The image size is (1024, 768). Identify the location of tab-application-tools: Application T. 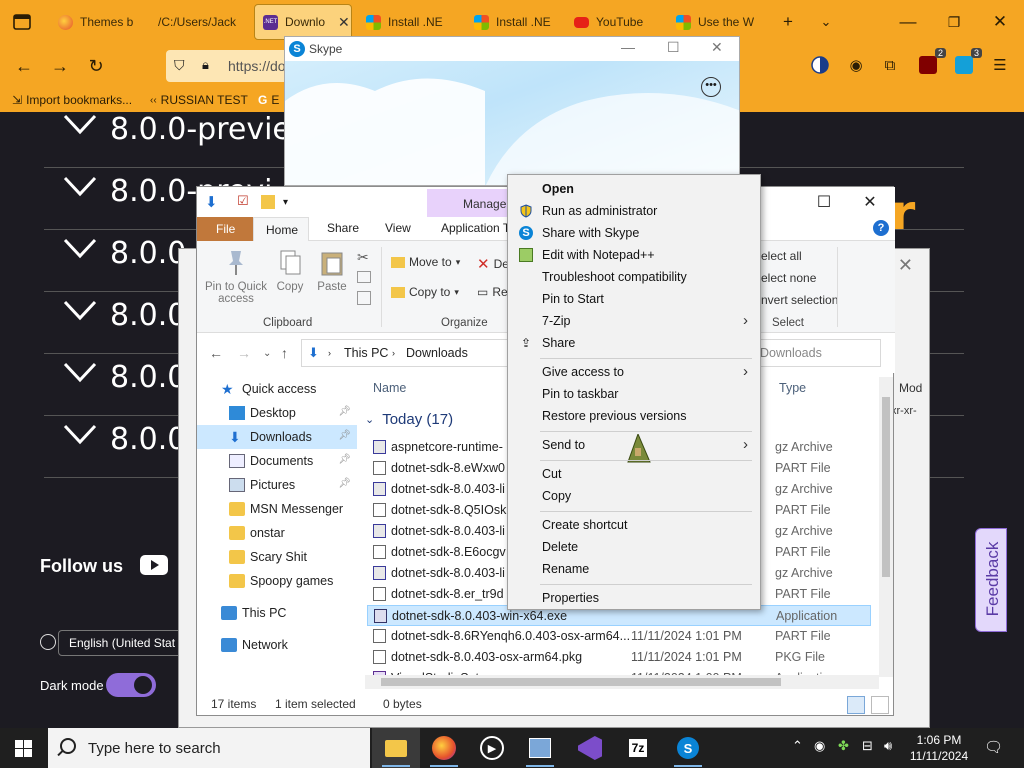
(475, 228).